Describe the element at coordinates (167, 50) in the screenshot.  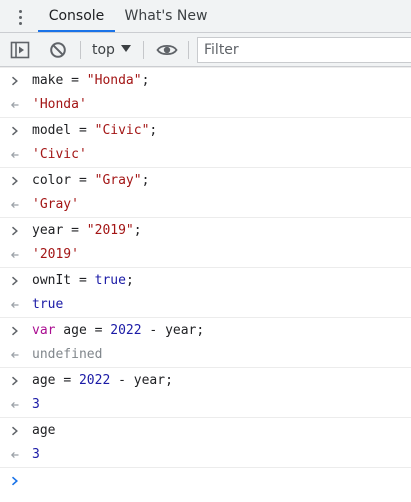
I see `eye-icon` at that location.